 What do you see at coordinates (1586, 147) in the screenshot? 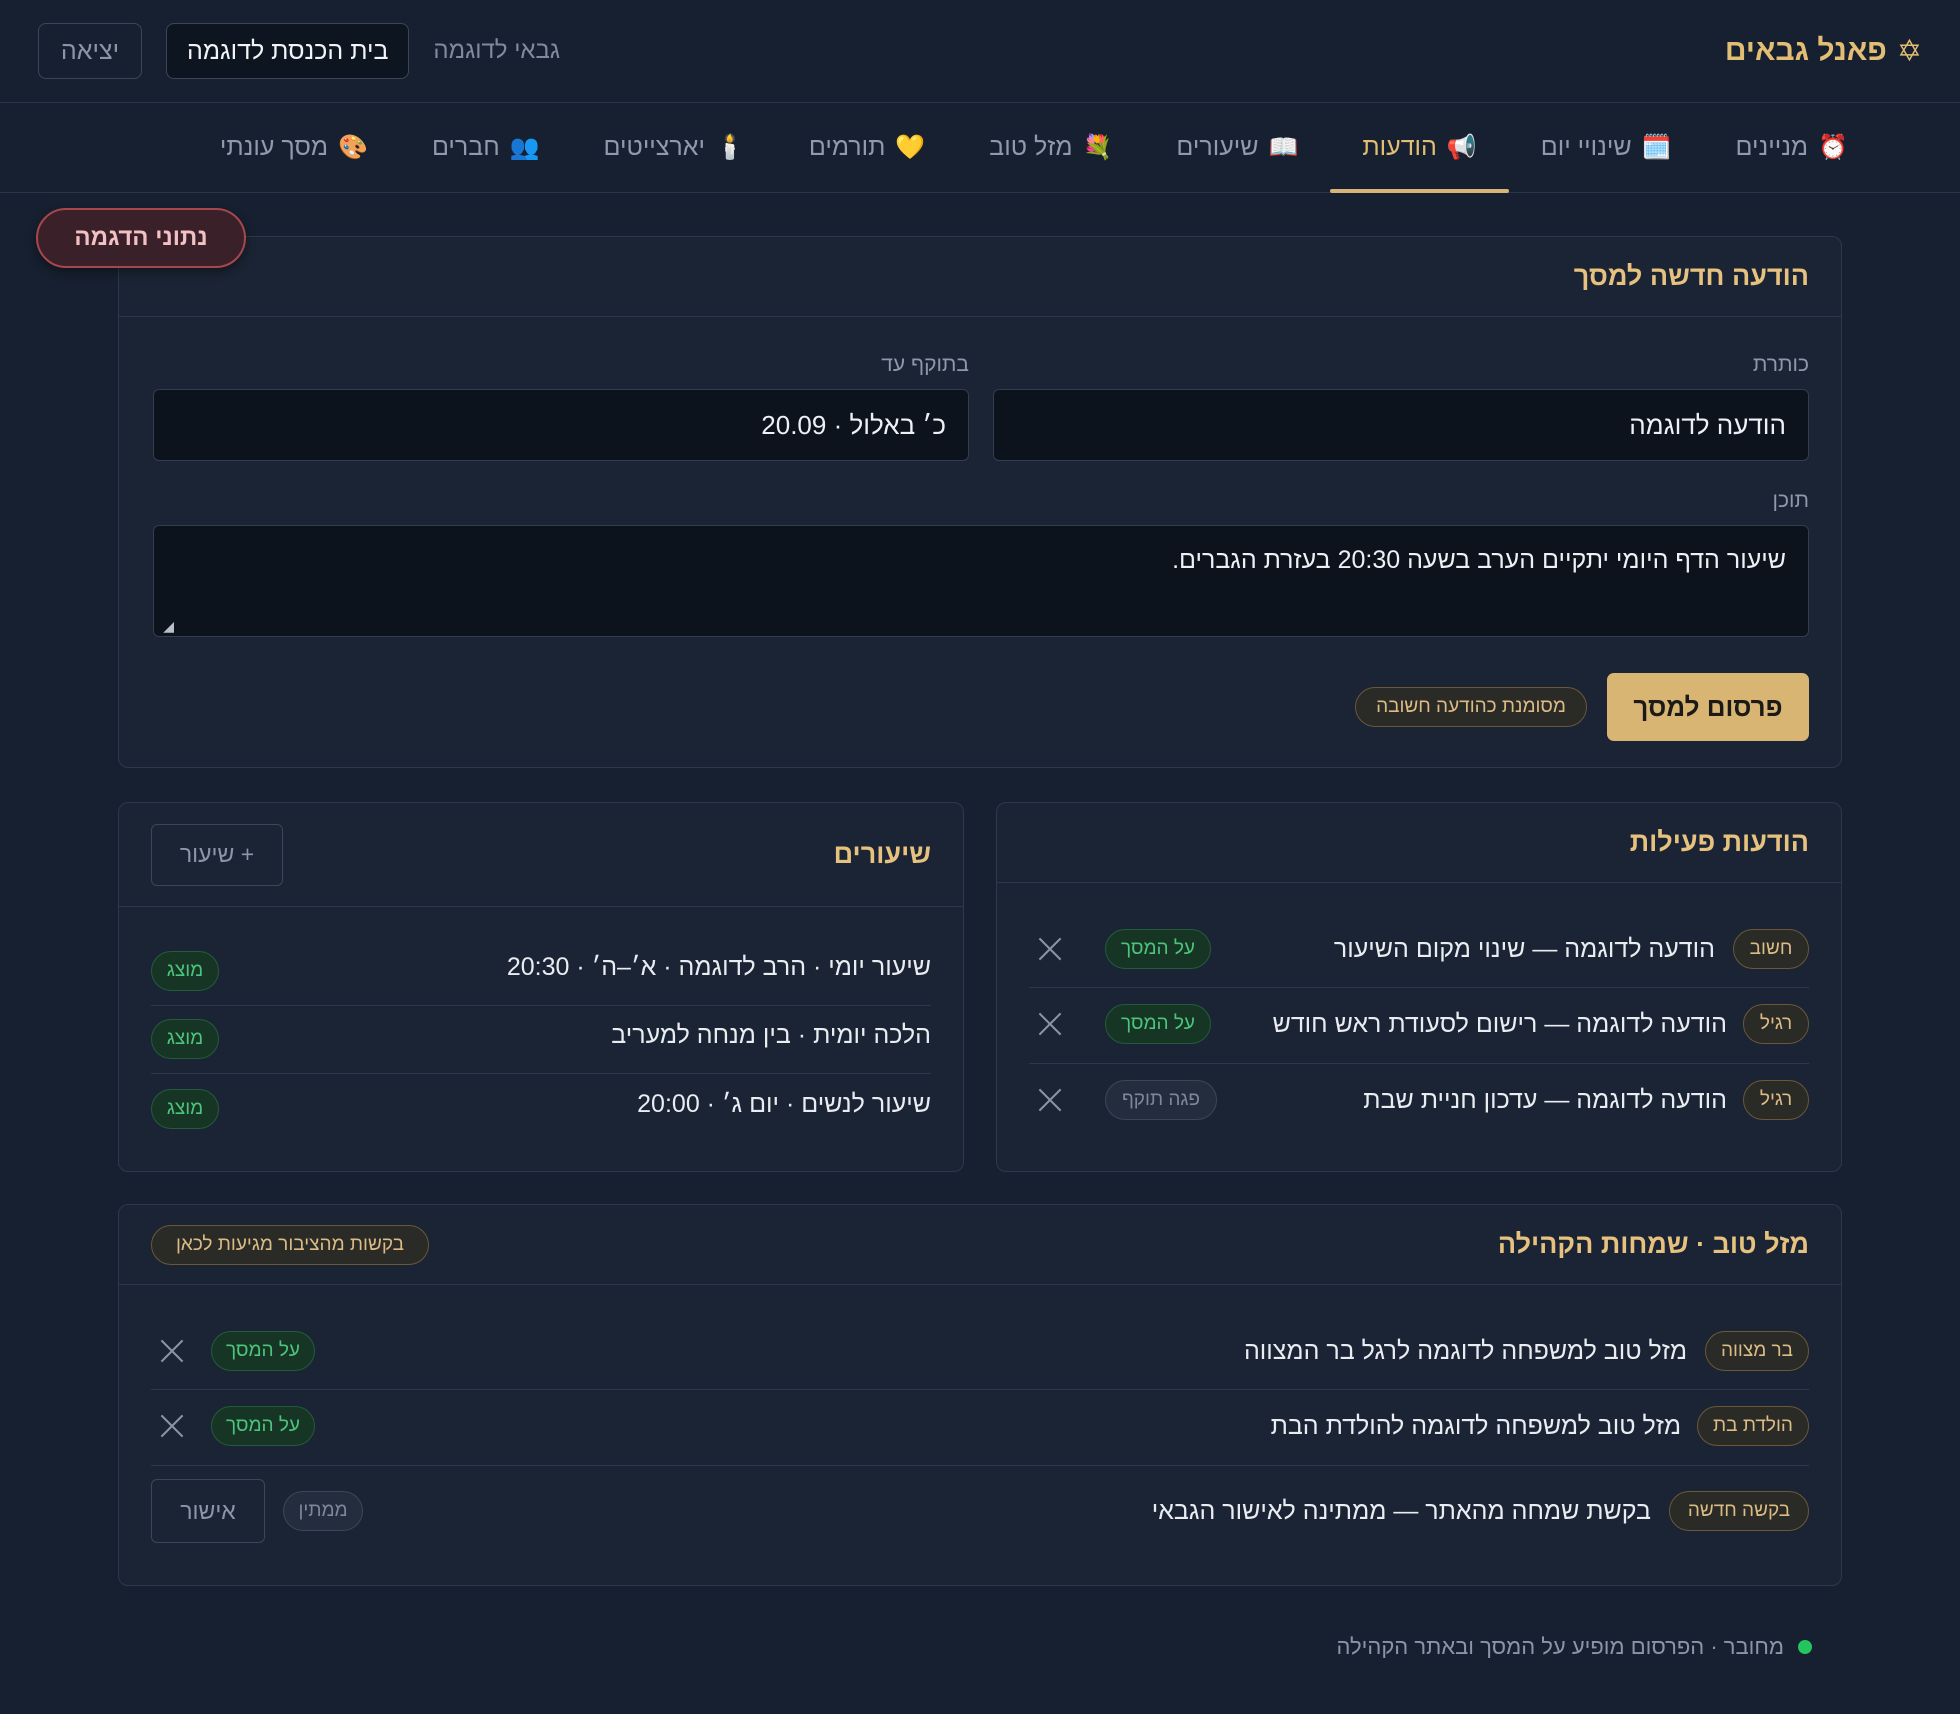
I see `tab-label: שינויי יום` at bounding box center [1586, 147].